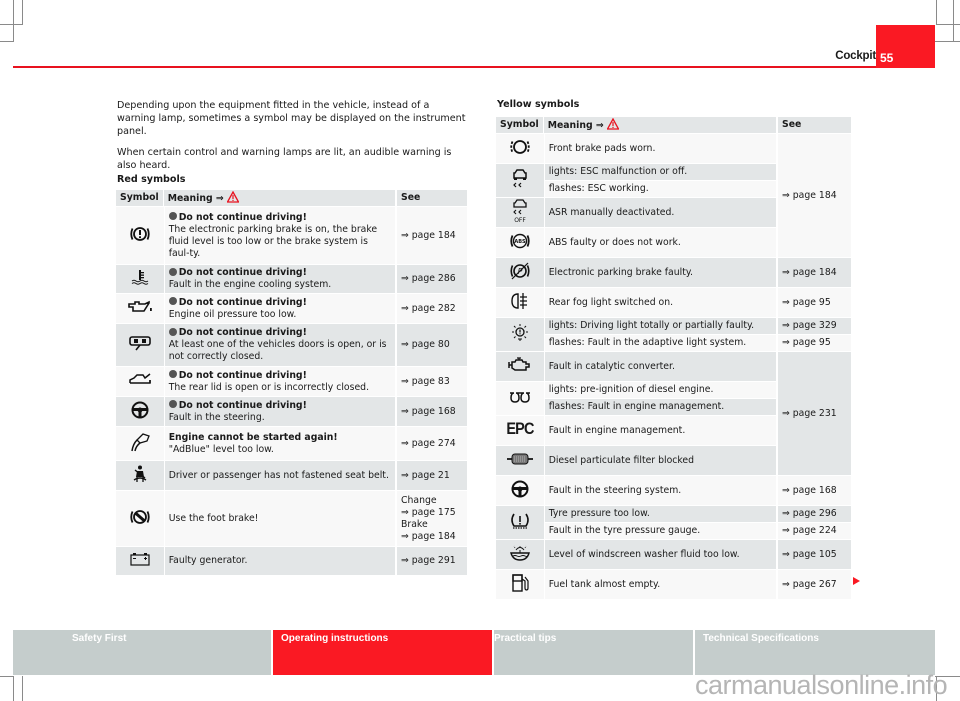 This screenshot has height=701, width=960. What do you see at coordinates (419, 500) in the screenshot?
I see `see-label: Change` at bounding box center [419, 500].